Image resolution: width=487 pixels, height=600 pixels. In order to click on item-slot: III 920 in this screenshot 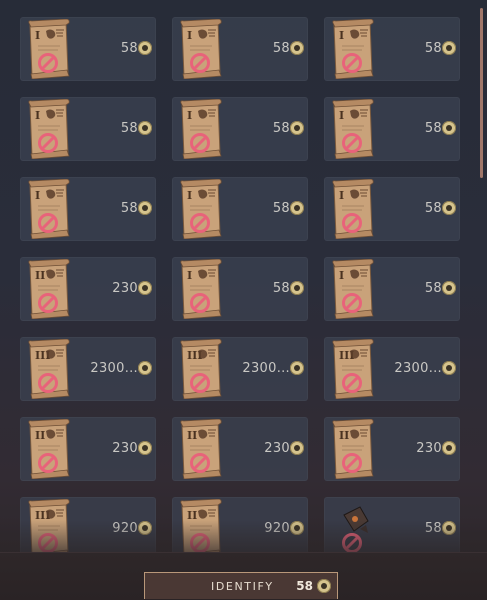, I will do `click(88, 528)`.